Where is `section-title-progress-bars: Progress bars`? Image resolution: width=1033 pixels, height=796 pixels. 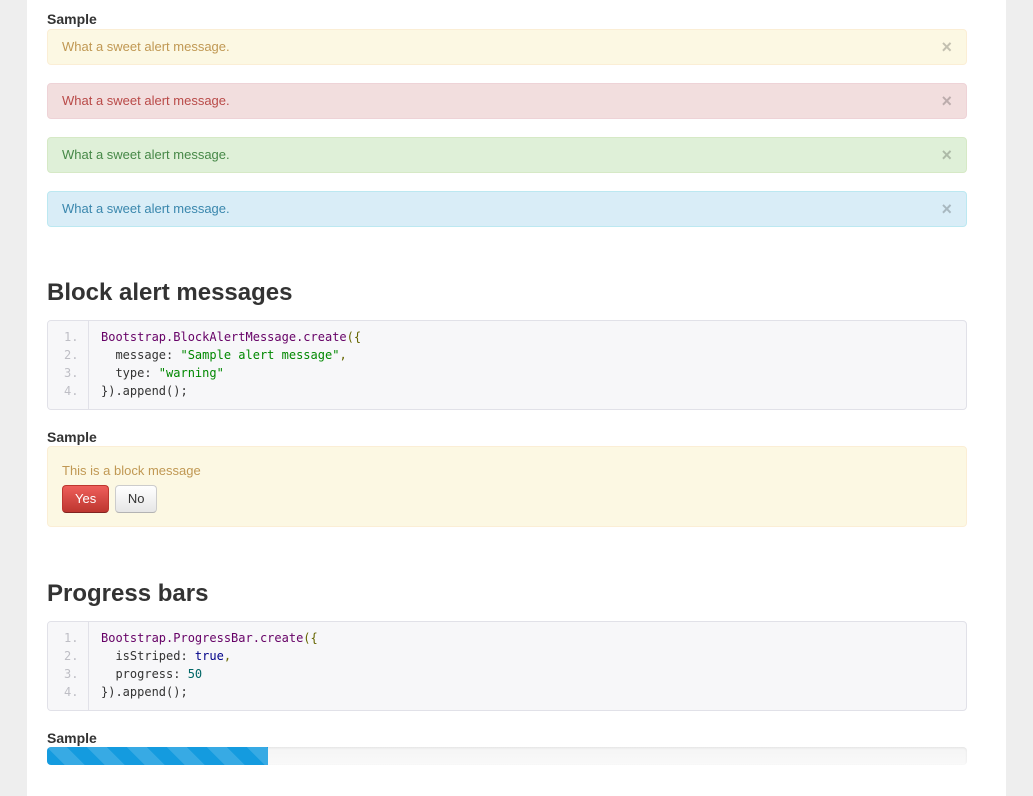
section-title-progress-bars: Progress bars is located at coordinates (128, 593).